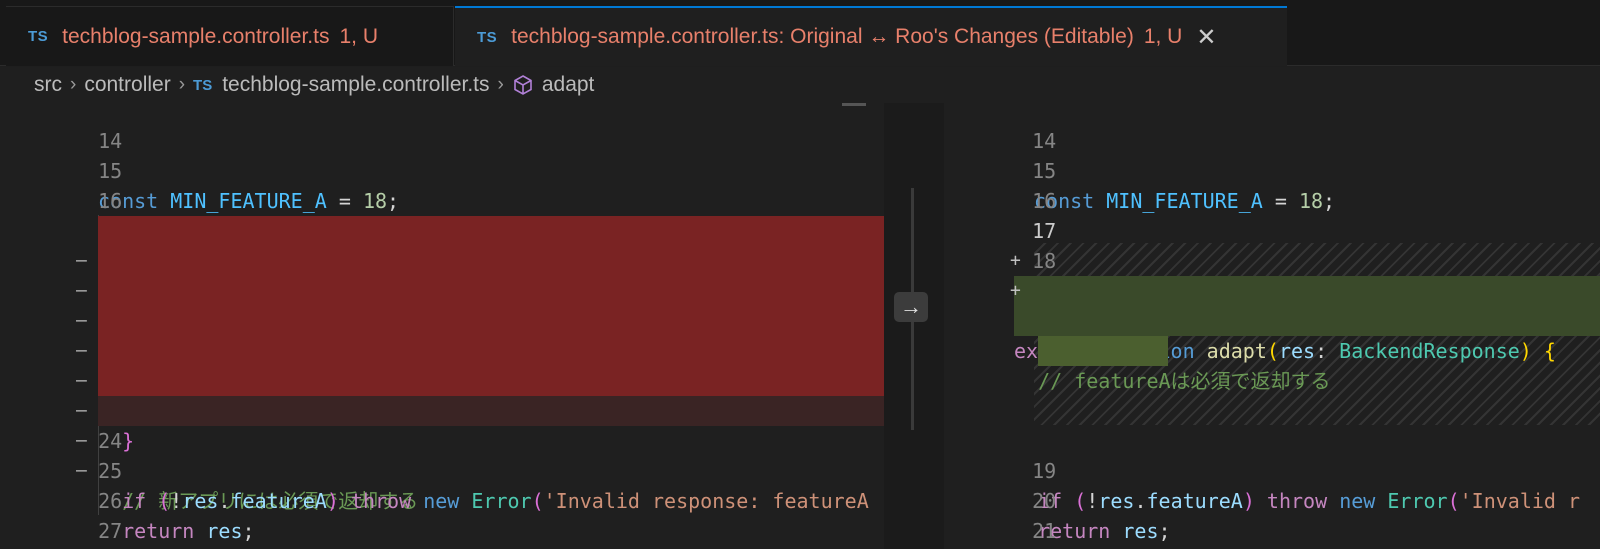  What do you see at coordinates (1272, 304) in the screenshot?
I see `code-line-added: 18 + // featureAは必須で返却する` at bounding box center [1272, 304].